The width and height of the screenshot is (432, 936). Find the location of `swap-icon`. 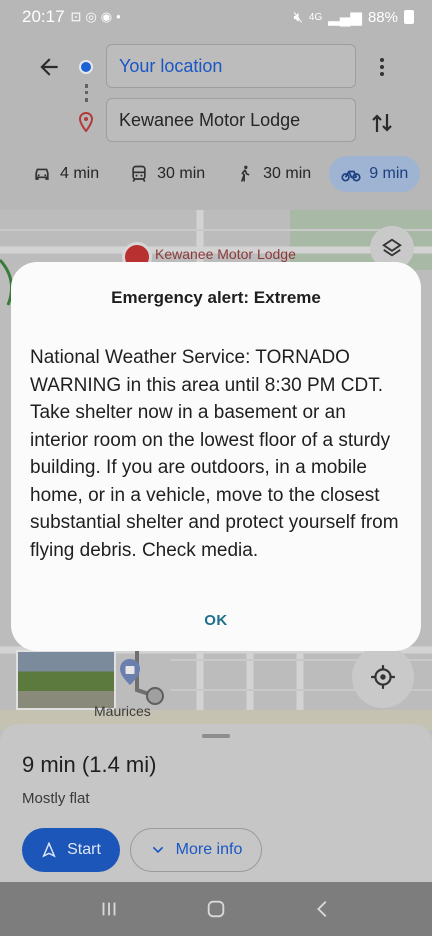

swap-icon is located at coordinates (382, 123).